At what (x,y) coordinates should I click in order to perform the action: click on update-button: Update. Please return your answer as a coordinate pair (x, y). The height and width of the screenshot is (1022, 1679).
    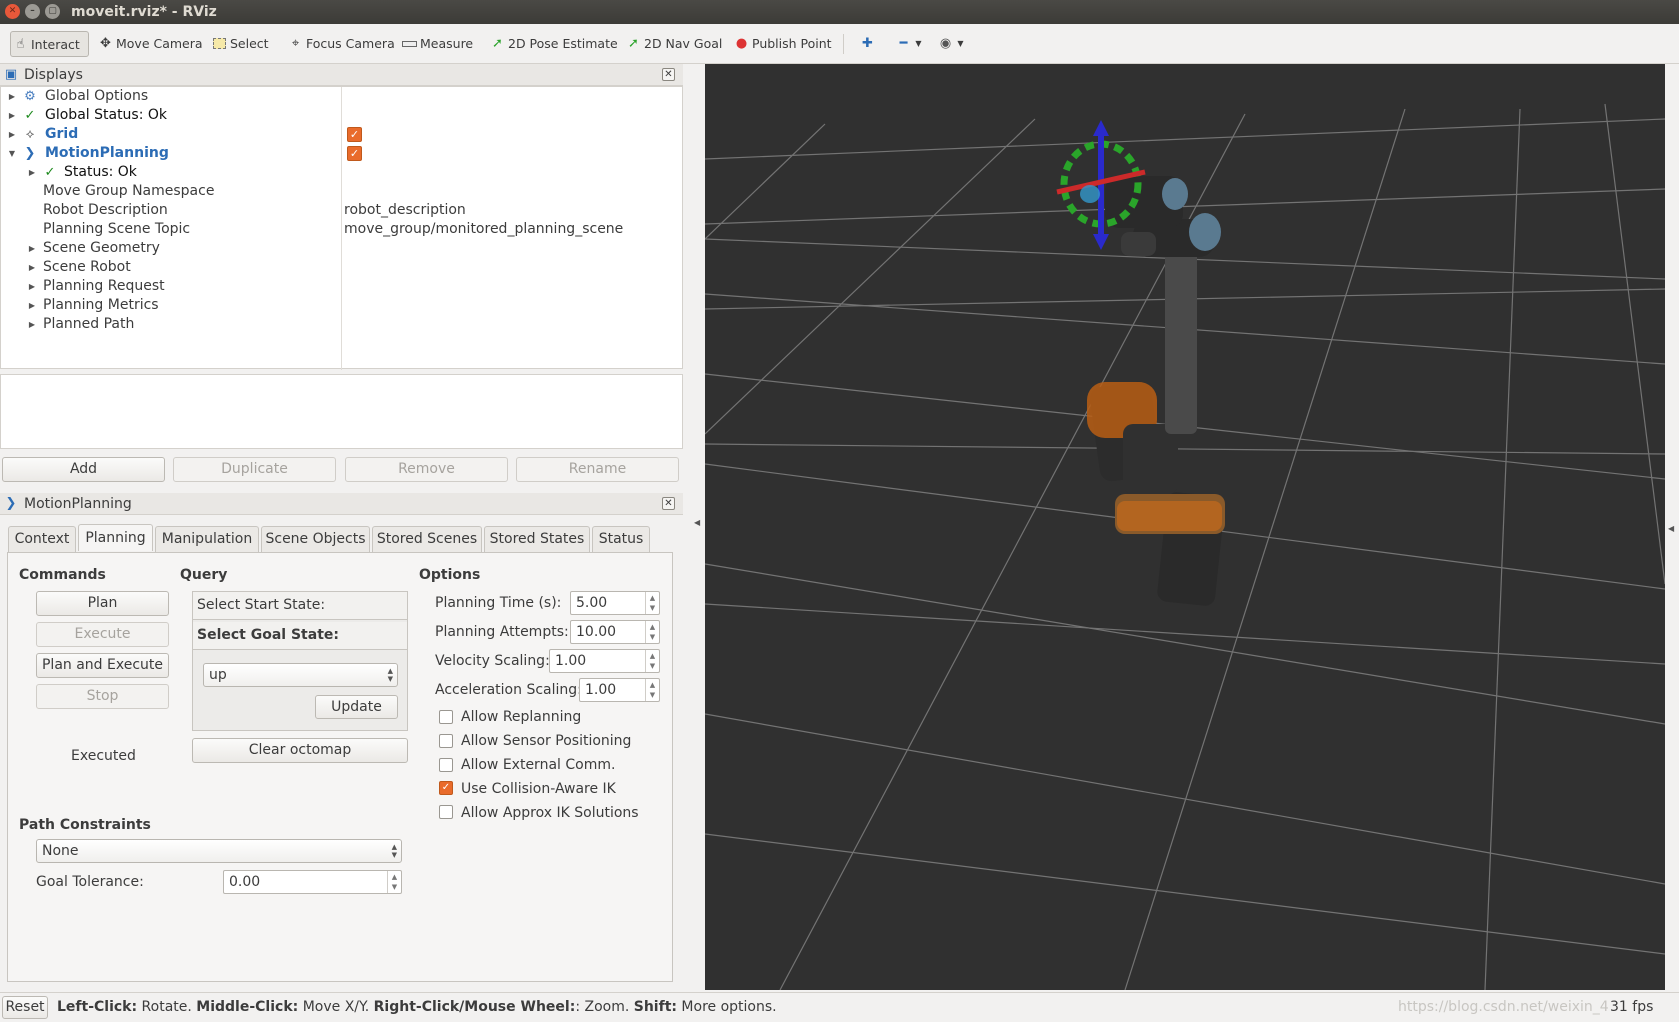
    Looking at the image, I should click on (356, 707).